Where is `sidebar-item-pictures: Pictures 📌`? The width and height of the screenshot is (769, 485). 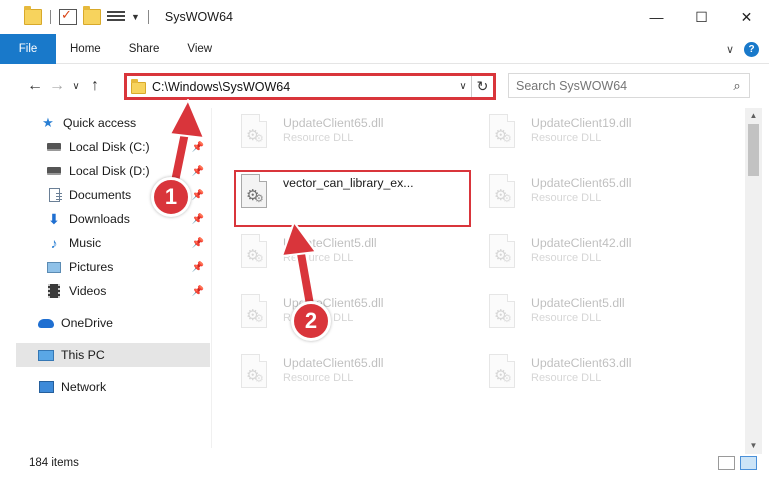
sidebar-item-pictures: Pictures 📌 is located at coordinates (105, 267).